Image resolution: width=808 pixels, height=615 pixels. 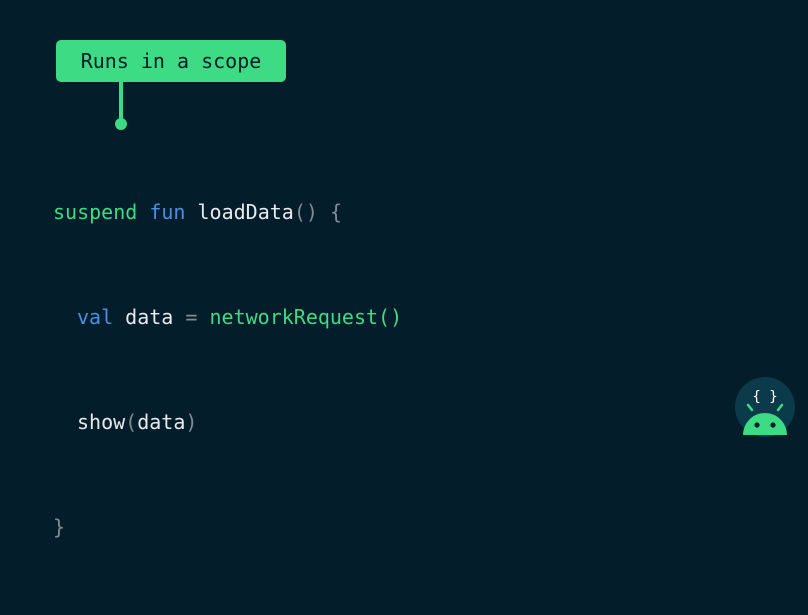 I want to click on code-line-2: val data = networkRequest(), so click(x=227, y=317).